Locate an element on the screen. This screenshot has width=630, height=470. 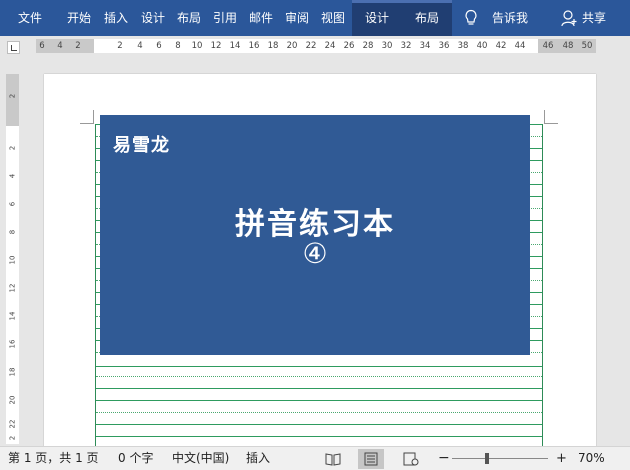
tab-view: 视图 is located at coordinates (333, 18).